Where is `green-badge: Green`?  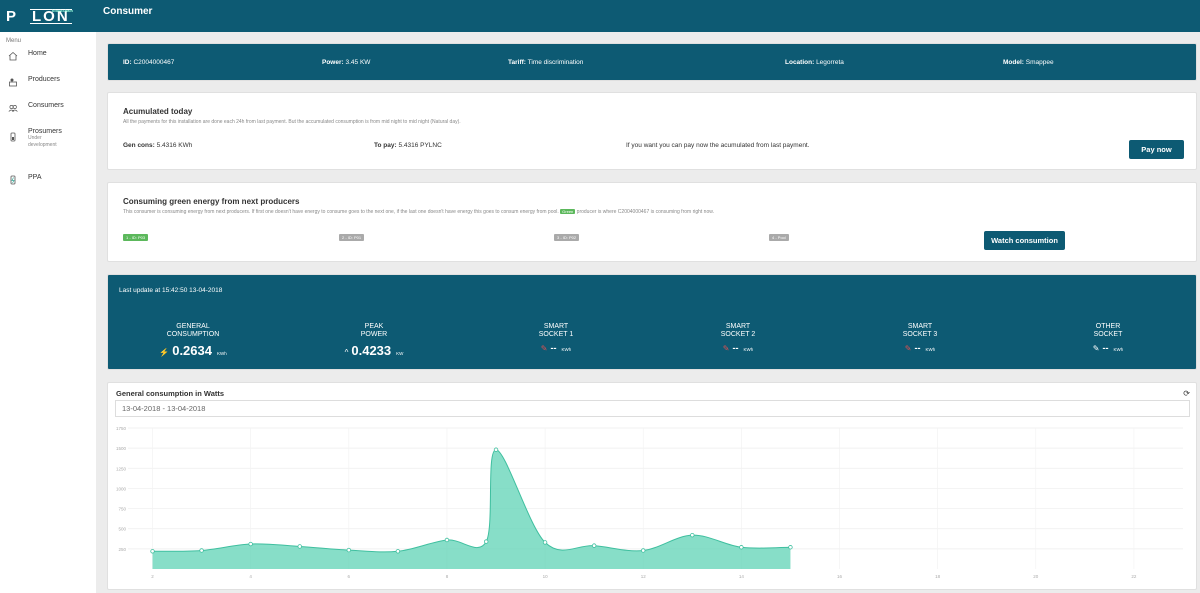 green-badge: Green is located at coordinates (568, 211).